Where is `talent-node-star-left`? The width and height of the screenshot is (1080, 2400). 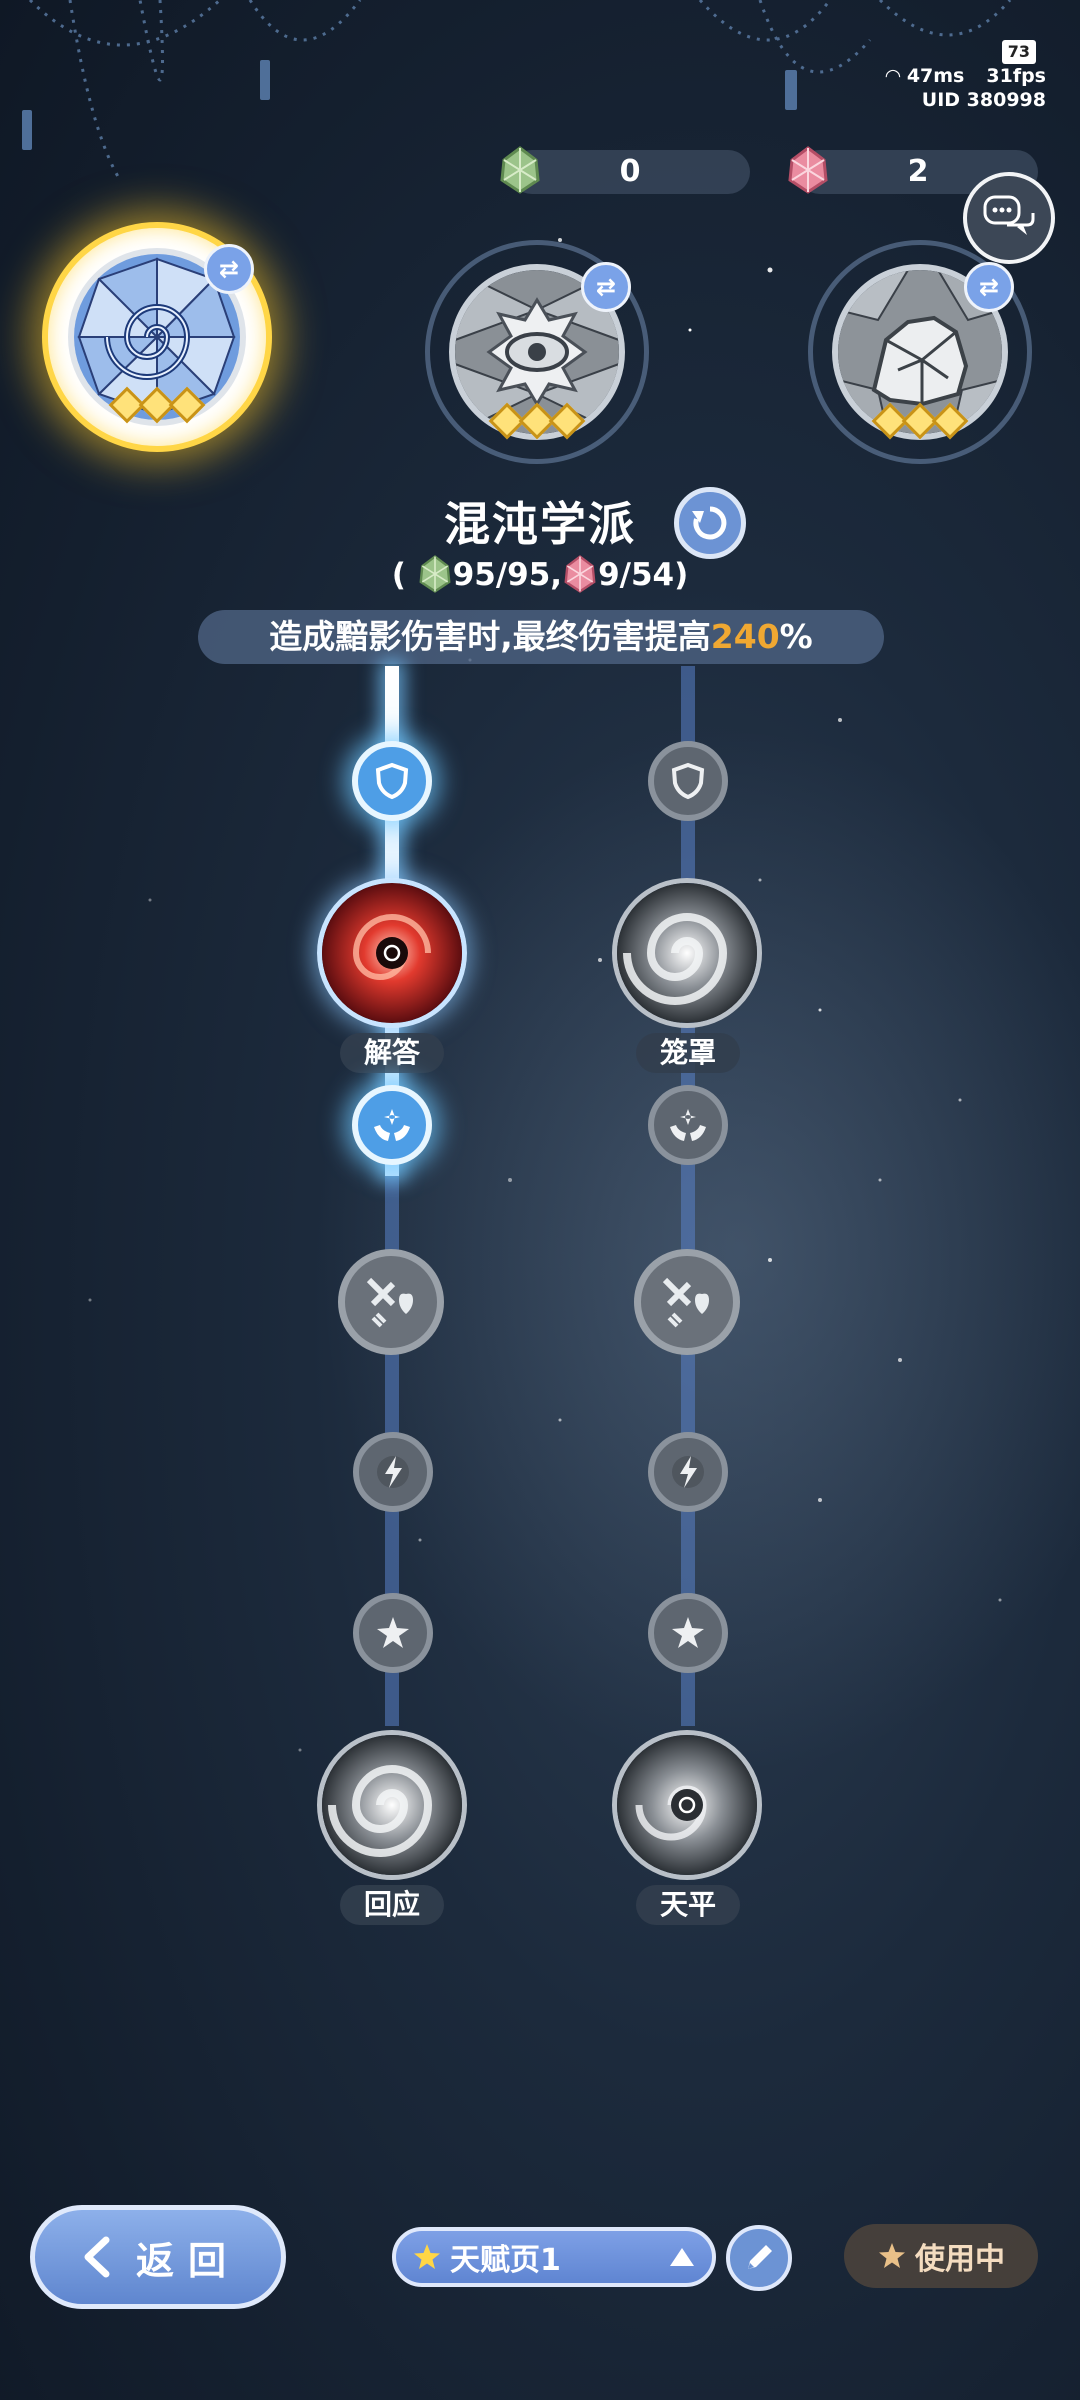 talent-node-star-left is located at coordinates (393, 1633).